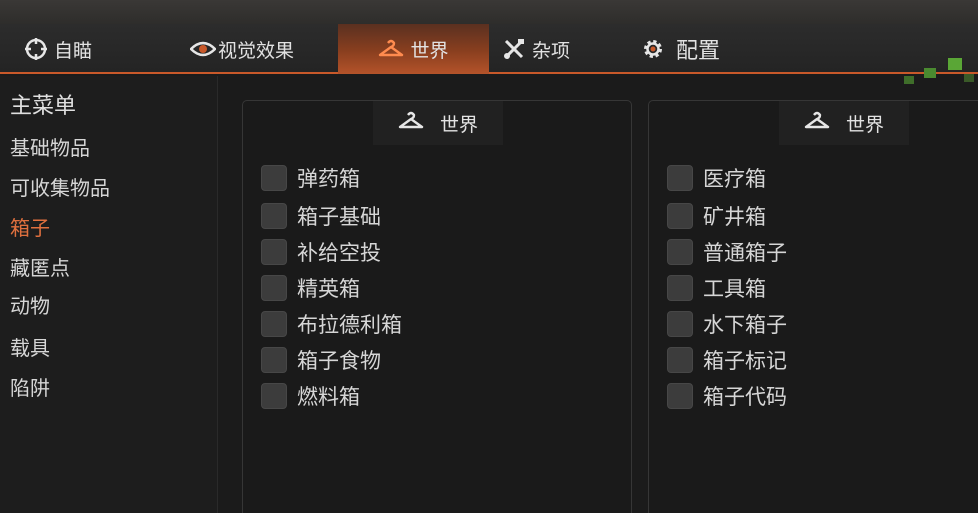 Image resolution: width=978 pixels, height=513 pixels. I want to click on window-top-strip, so click(489, 12).